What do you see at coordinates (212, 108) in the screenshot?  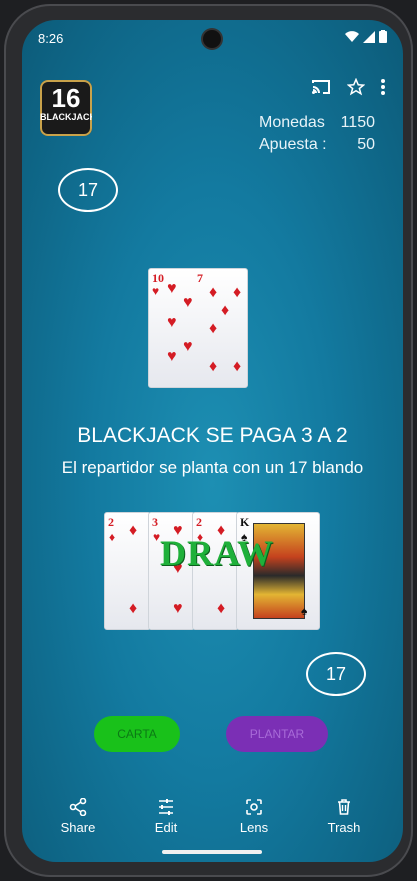 I see `top-bar: 16 BLACKJACK Monedas 1150 Apuesta : 50` at bounding box center [212, 108].